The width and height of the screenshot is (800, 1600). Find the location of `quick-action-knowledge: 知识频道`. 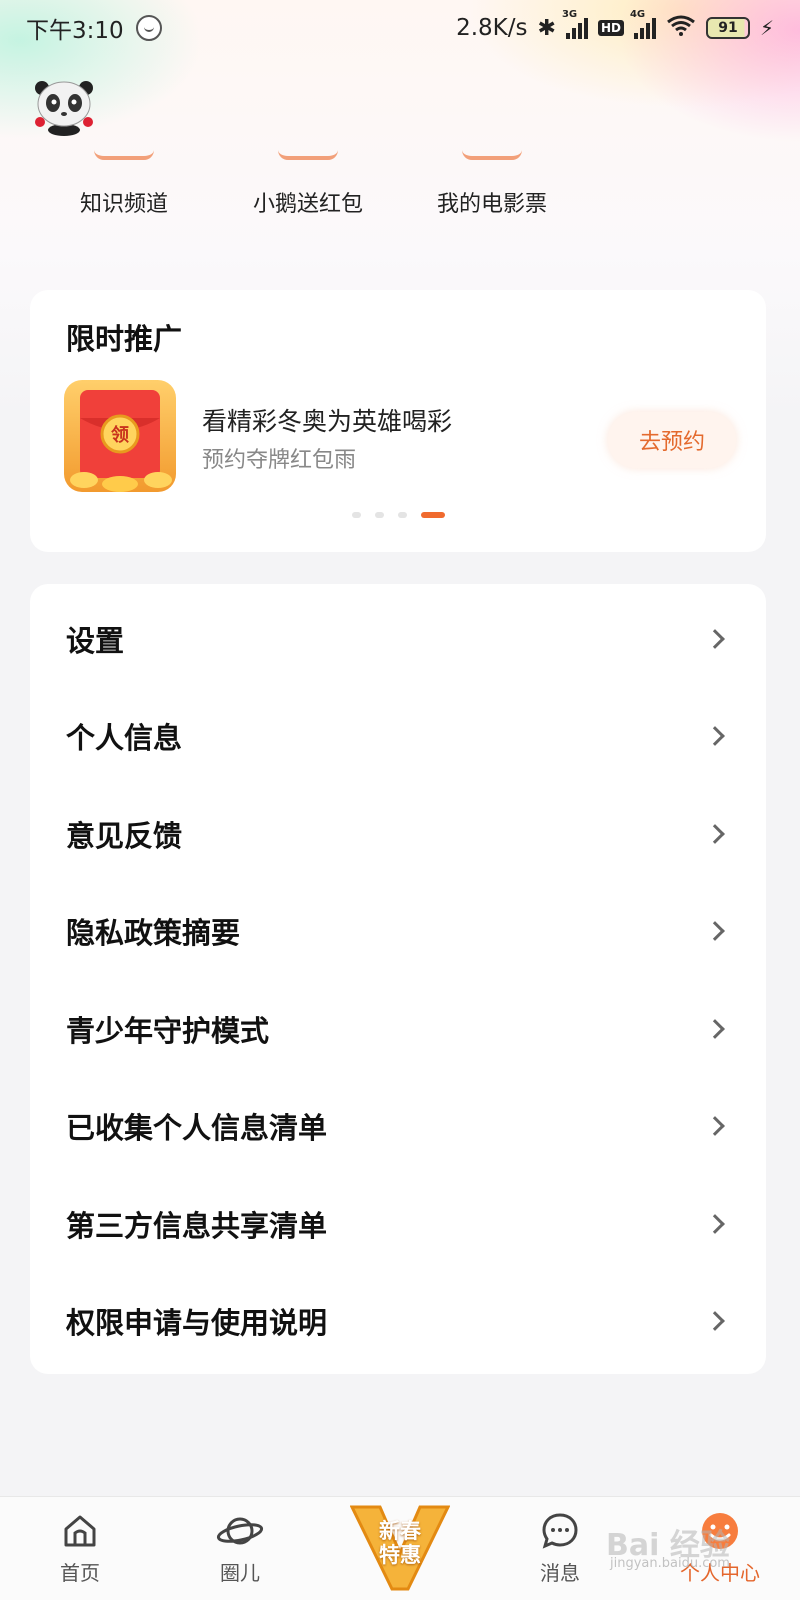

quick-action-knowledge: 知识频道 is located at coordinates (124, 179).